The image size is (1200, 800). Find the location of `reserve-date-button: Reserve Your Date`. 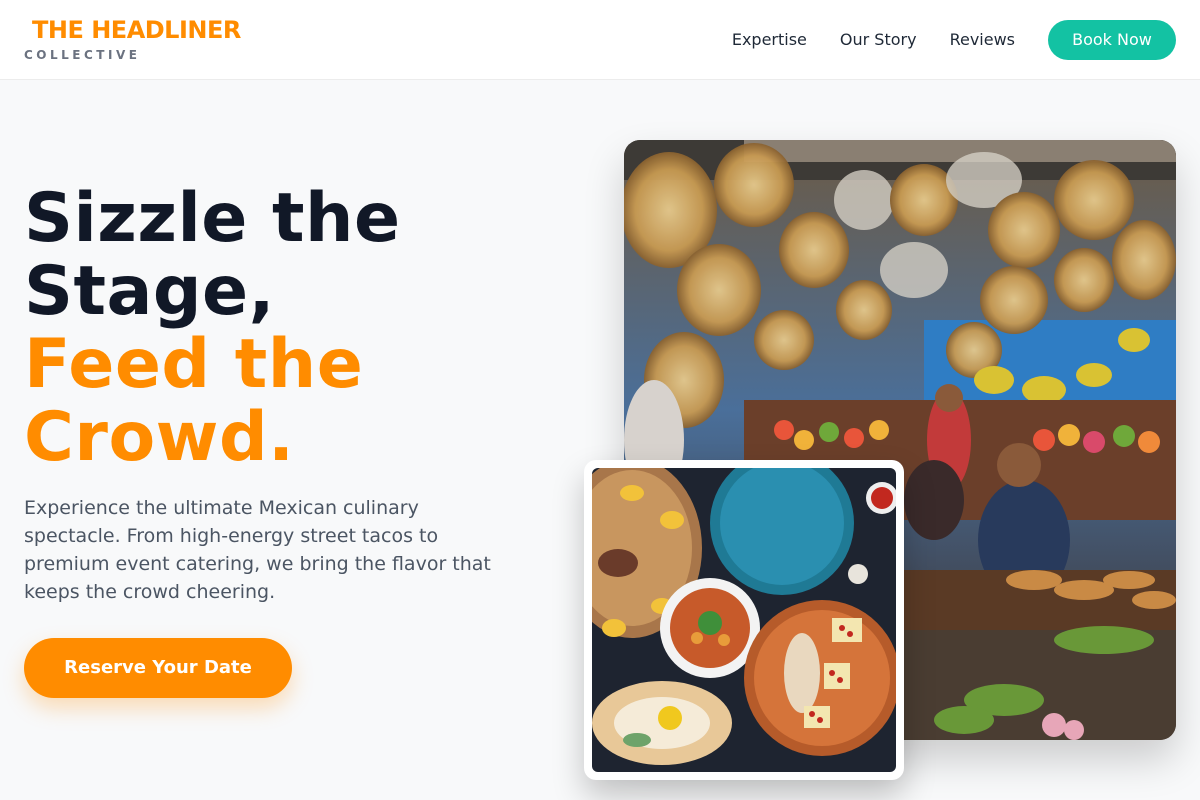

reserve-date-button: Reserve Your Date is located at coordinates (158, 668).